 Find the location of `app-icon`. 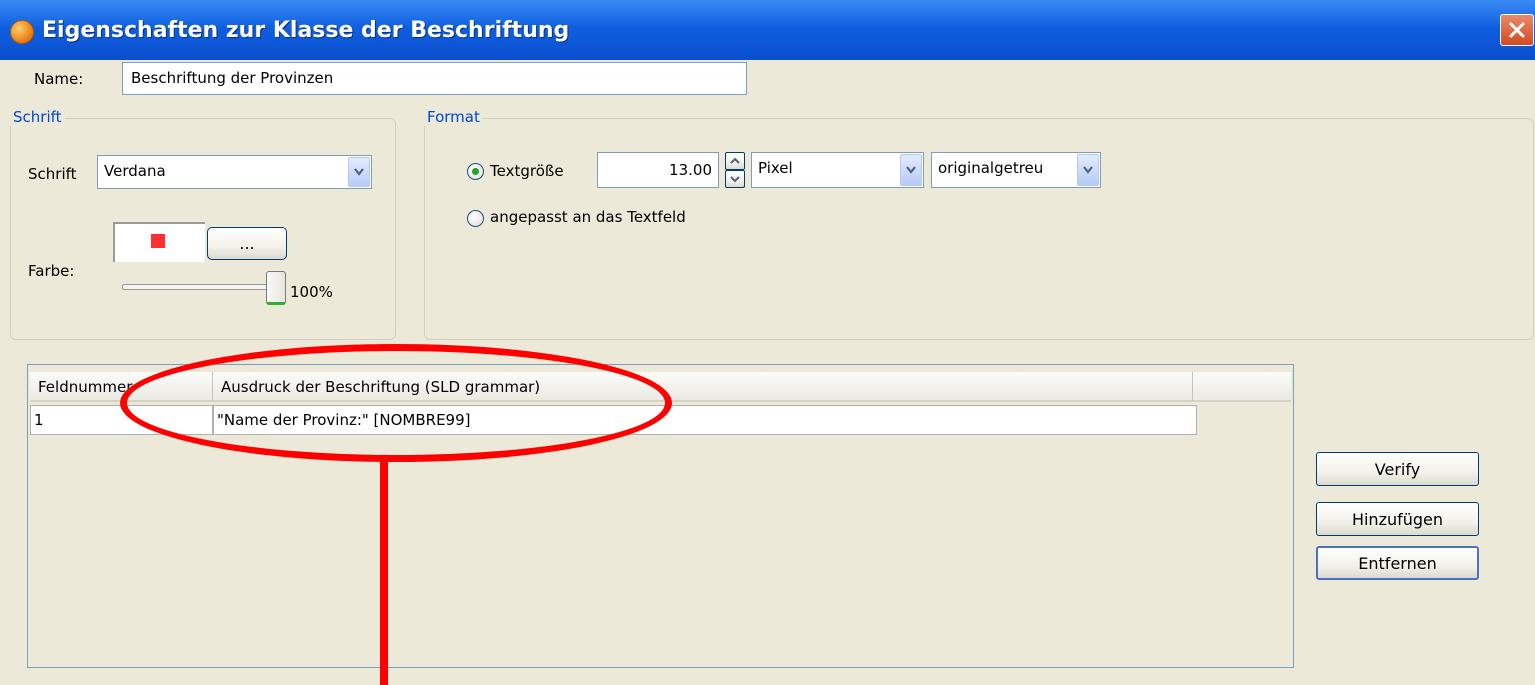

app-icon is located at coordinates (22, 32).